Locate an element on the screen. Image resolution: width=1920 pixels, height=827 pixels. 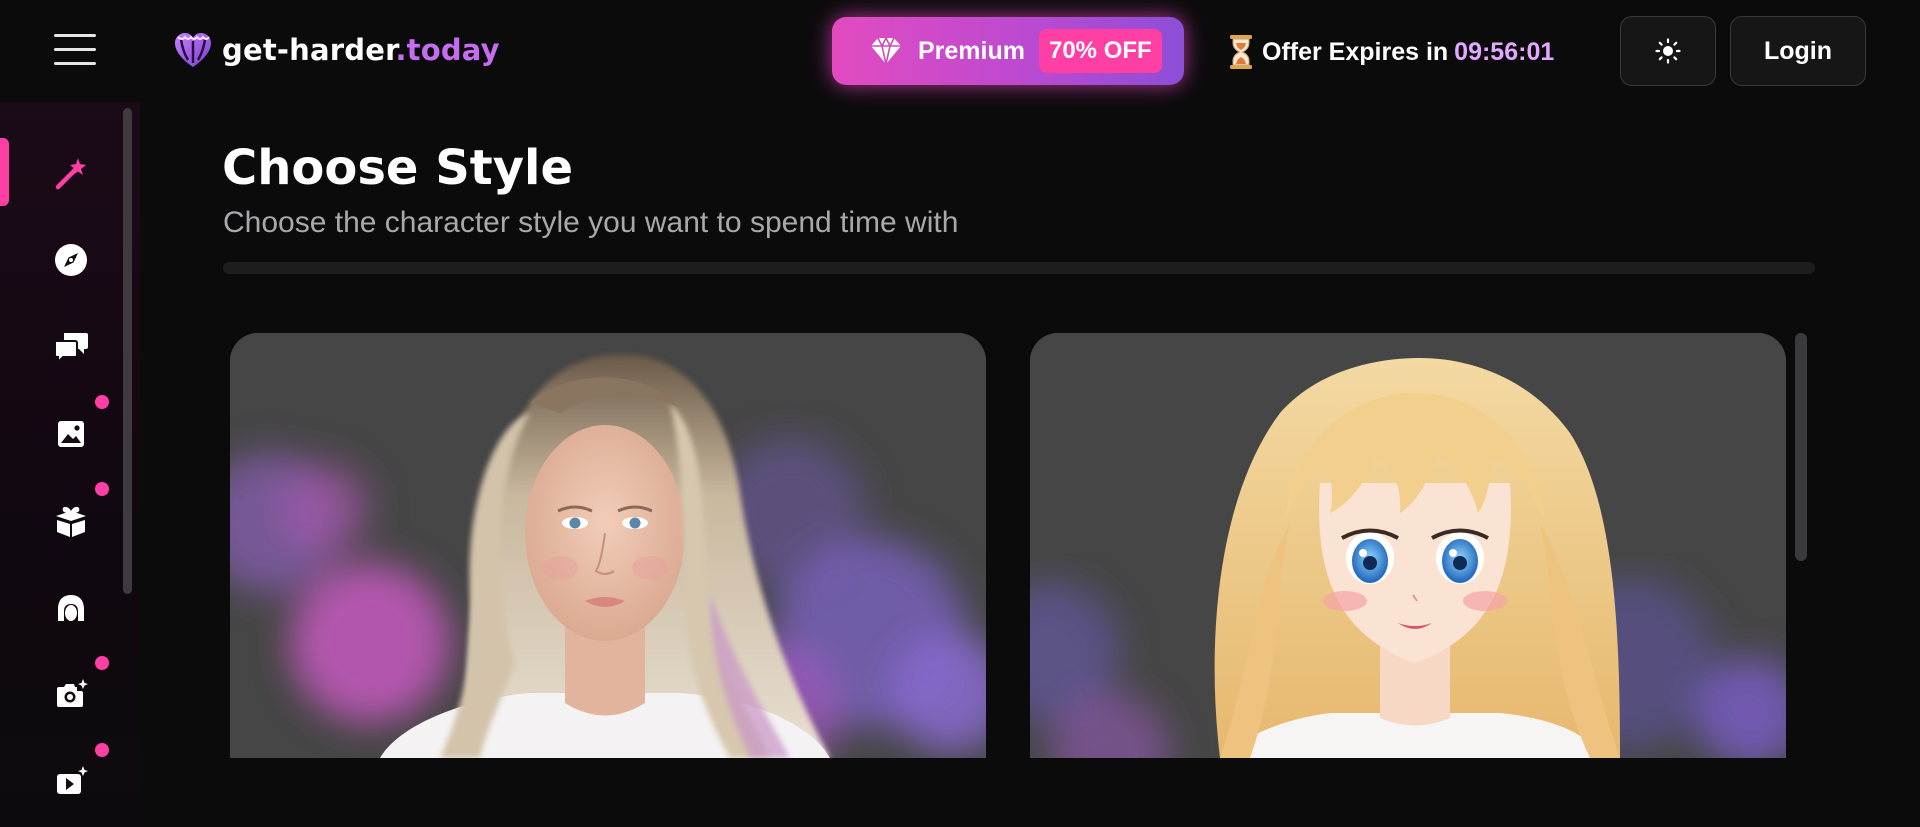
chat-bubbles-icon is located at coordinates (71, 349).